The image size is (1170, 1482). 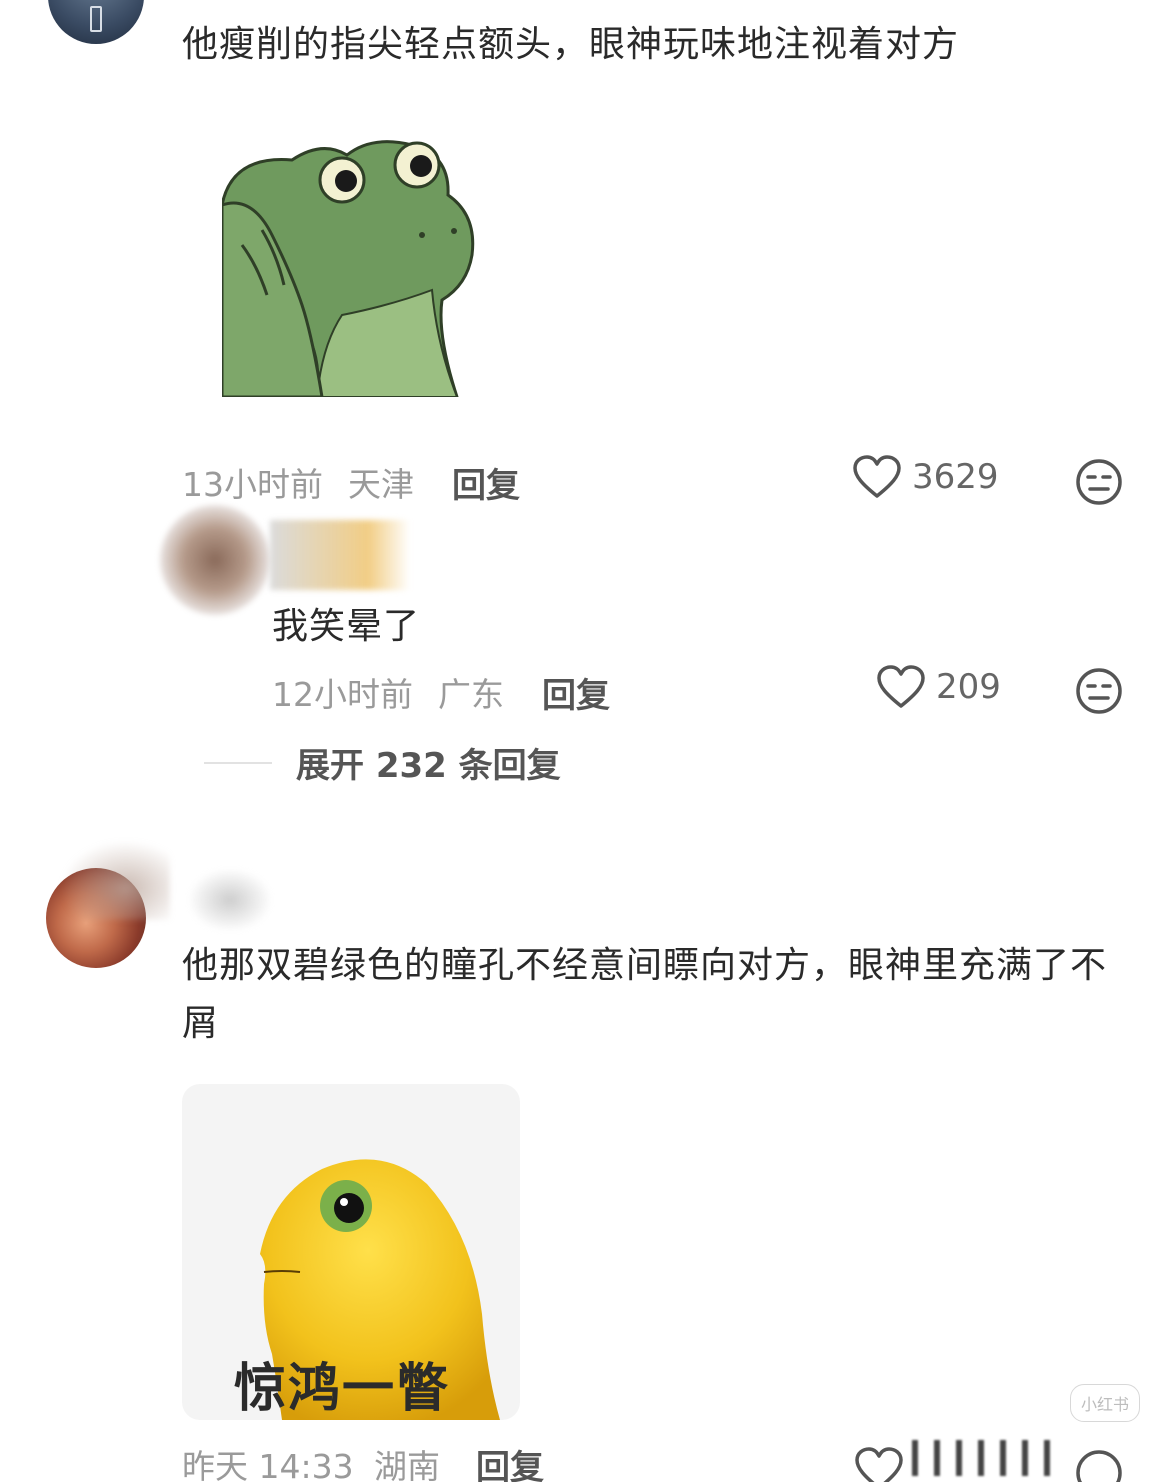 What do you see at coordinates (252, 484) in the screenshot?
I see `comment-time: 13小时前` at bounding box center [252, 484].